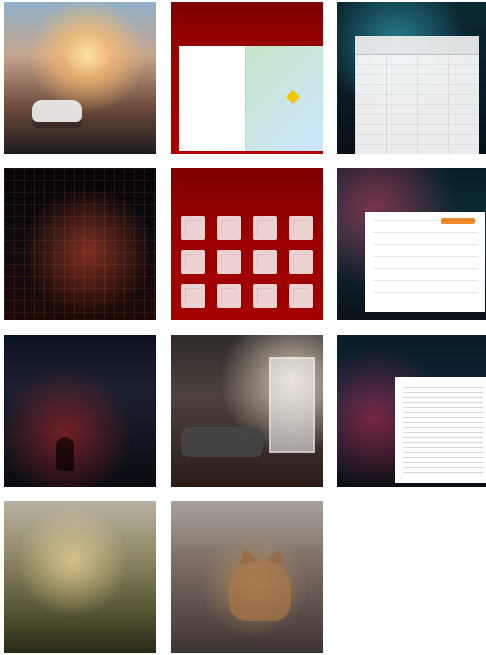 This screenshot has width=486, height=655. I want to click on map-area, so click(284, 98).